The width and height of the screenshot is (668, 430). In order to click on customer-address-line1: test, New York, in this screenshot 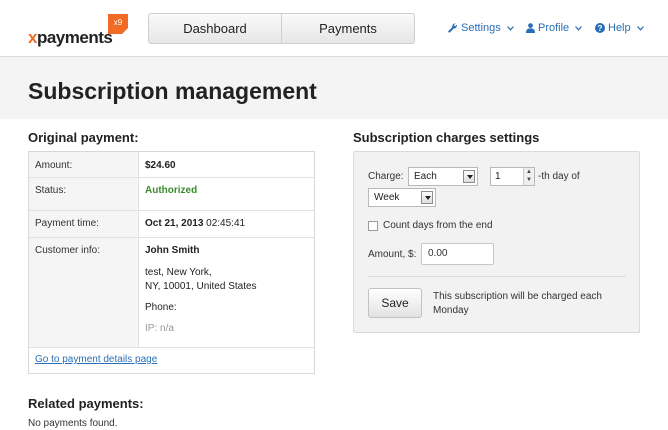, I will do `click(178, 272)`.